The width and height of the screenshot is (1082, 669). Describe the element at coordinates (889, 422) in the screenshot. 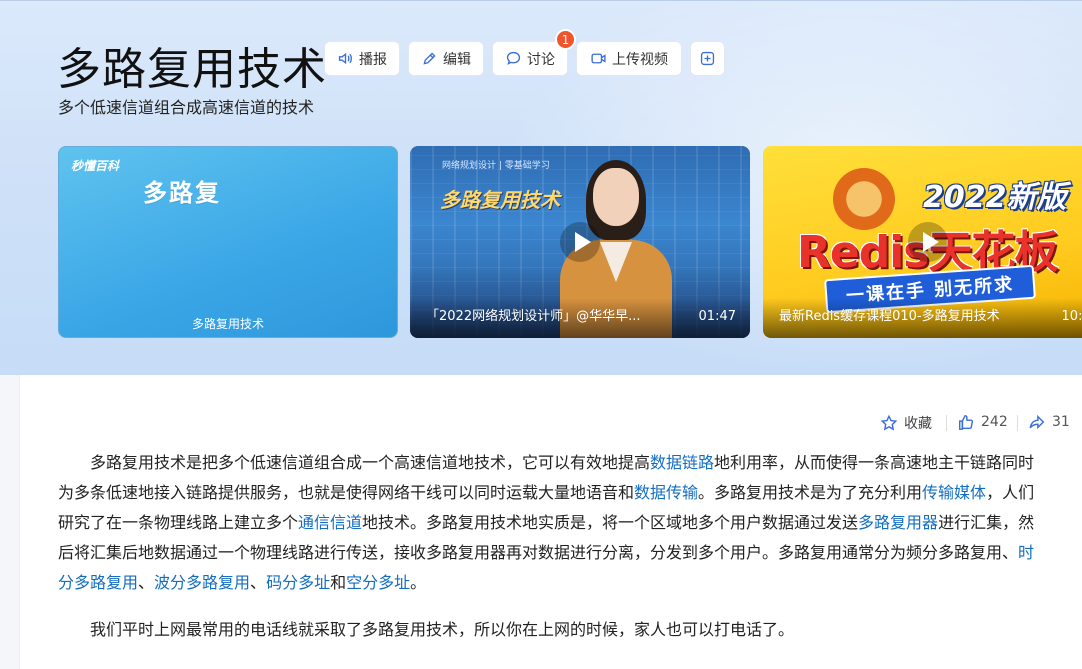

I see `star-icon` at that location.